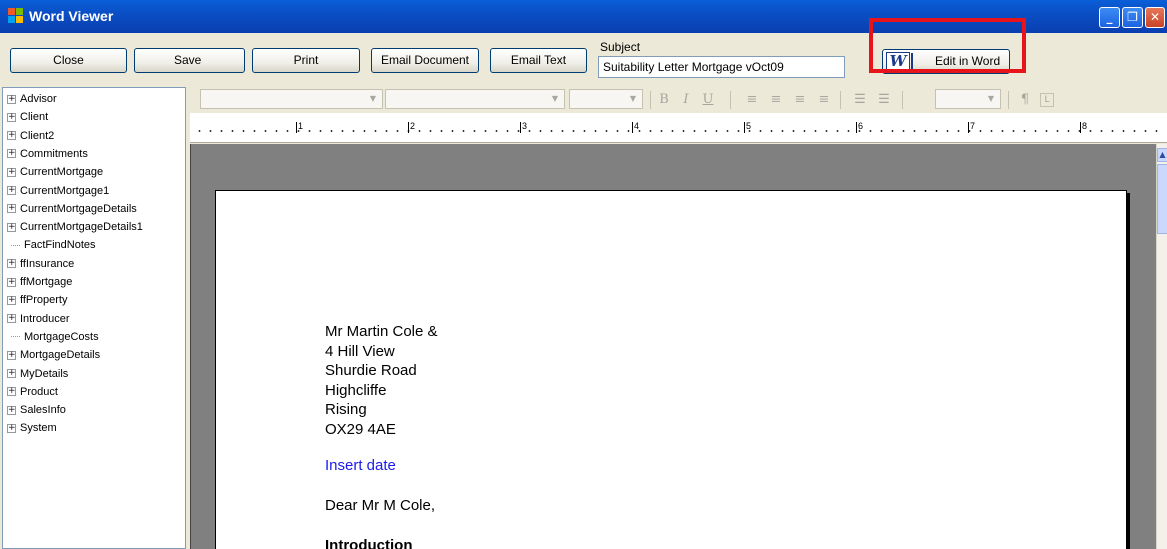  Describe the element at coordinates (1155, 17) in the screenshot. I see `close-window-button: ✕` at that location.